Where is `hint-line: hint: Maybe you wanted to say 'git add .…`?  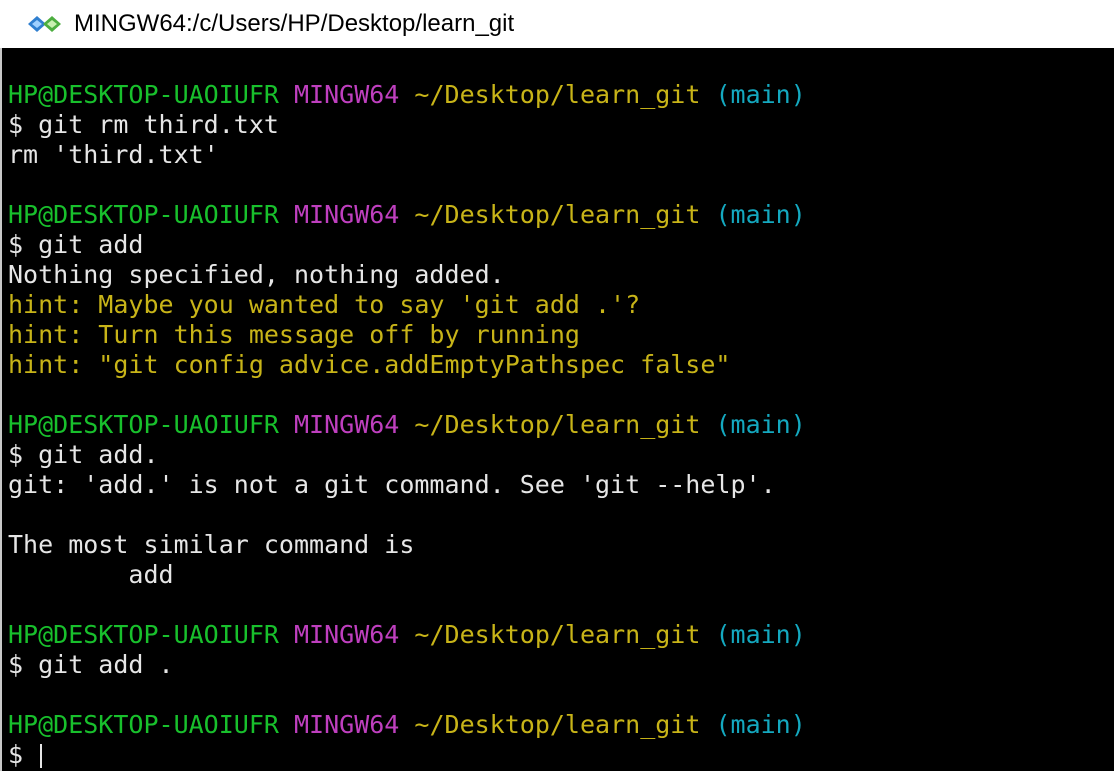
hint-line: hint: Maybe you wanted to say 'git add .… is located at coordinates (561, 305).